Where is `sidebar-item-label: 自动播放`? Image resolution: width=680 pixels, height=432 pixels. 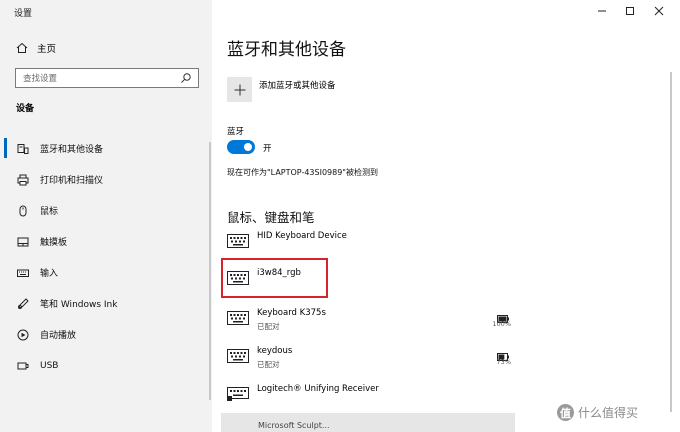
sidebar-item-label: 自动播放 is located at coordinates (58, 336).